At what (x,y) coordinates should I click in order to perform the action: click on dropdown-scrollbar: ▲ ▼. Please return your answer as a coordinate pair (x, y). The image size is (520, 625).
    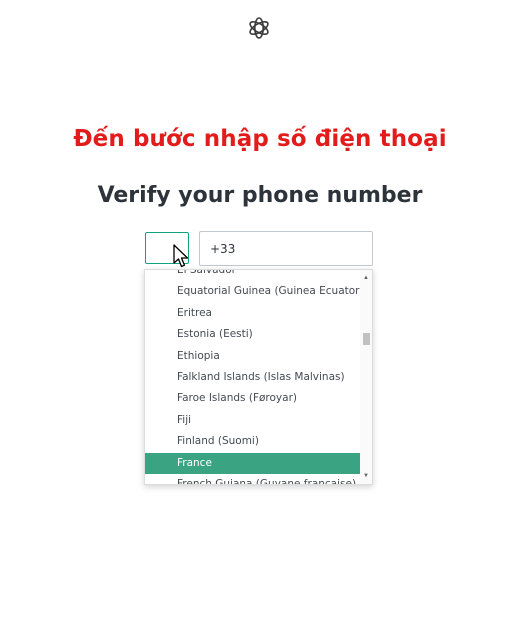
    Looking at the image, I should click on (366, 377).